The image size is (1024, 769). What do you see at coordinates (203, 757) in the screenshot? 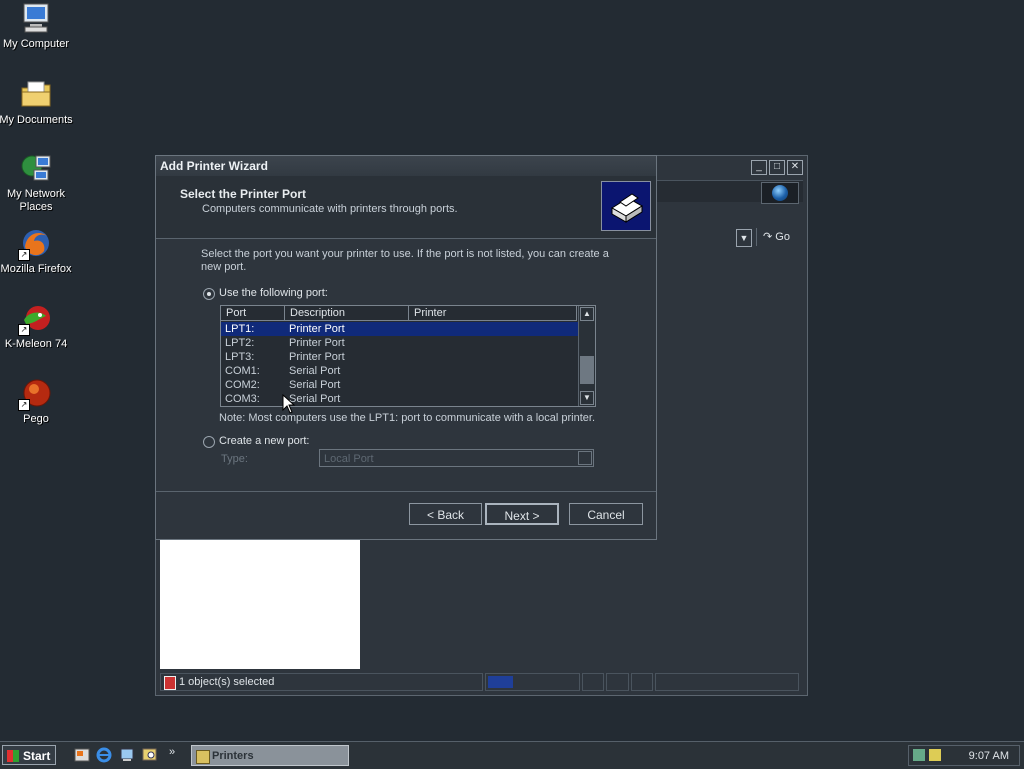
I see `printers-folder-icon` at bounding box center [203, 757].